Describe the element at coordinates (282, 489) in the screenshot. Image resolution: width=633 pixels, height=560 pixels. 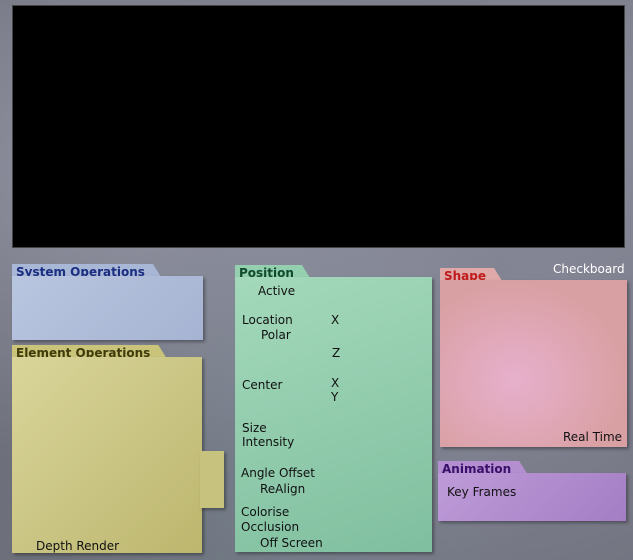
I see `realign-button: ReAlign` at that location.